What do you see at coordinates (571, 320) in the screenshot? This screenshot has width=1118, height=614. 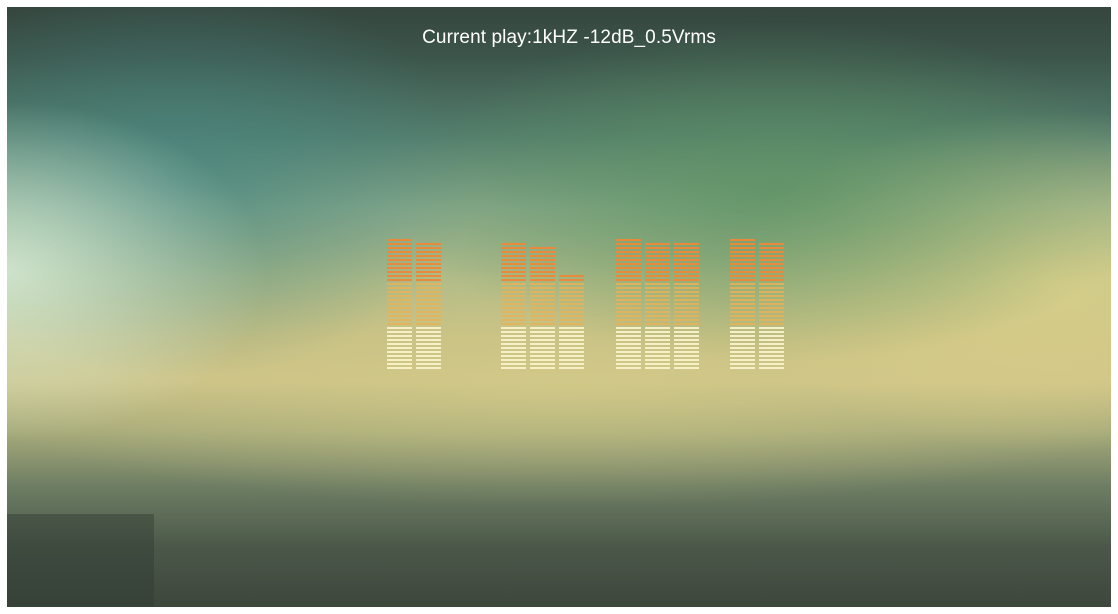 I see `level-bar` at bounding box center [571, 320].